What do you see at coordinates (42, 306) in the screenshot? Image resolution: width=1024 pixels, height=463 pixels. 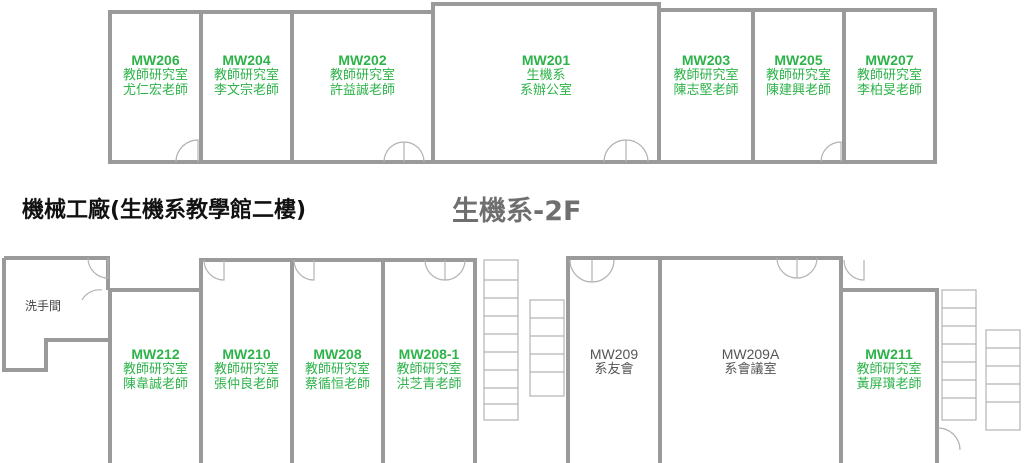 I see `restroom-label: 洗手間` at bounding box center [42, 306].